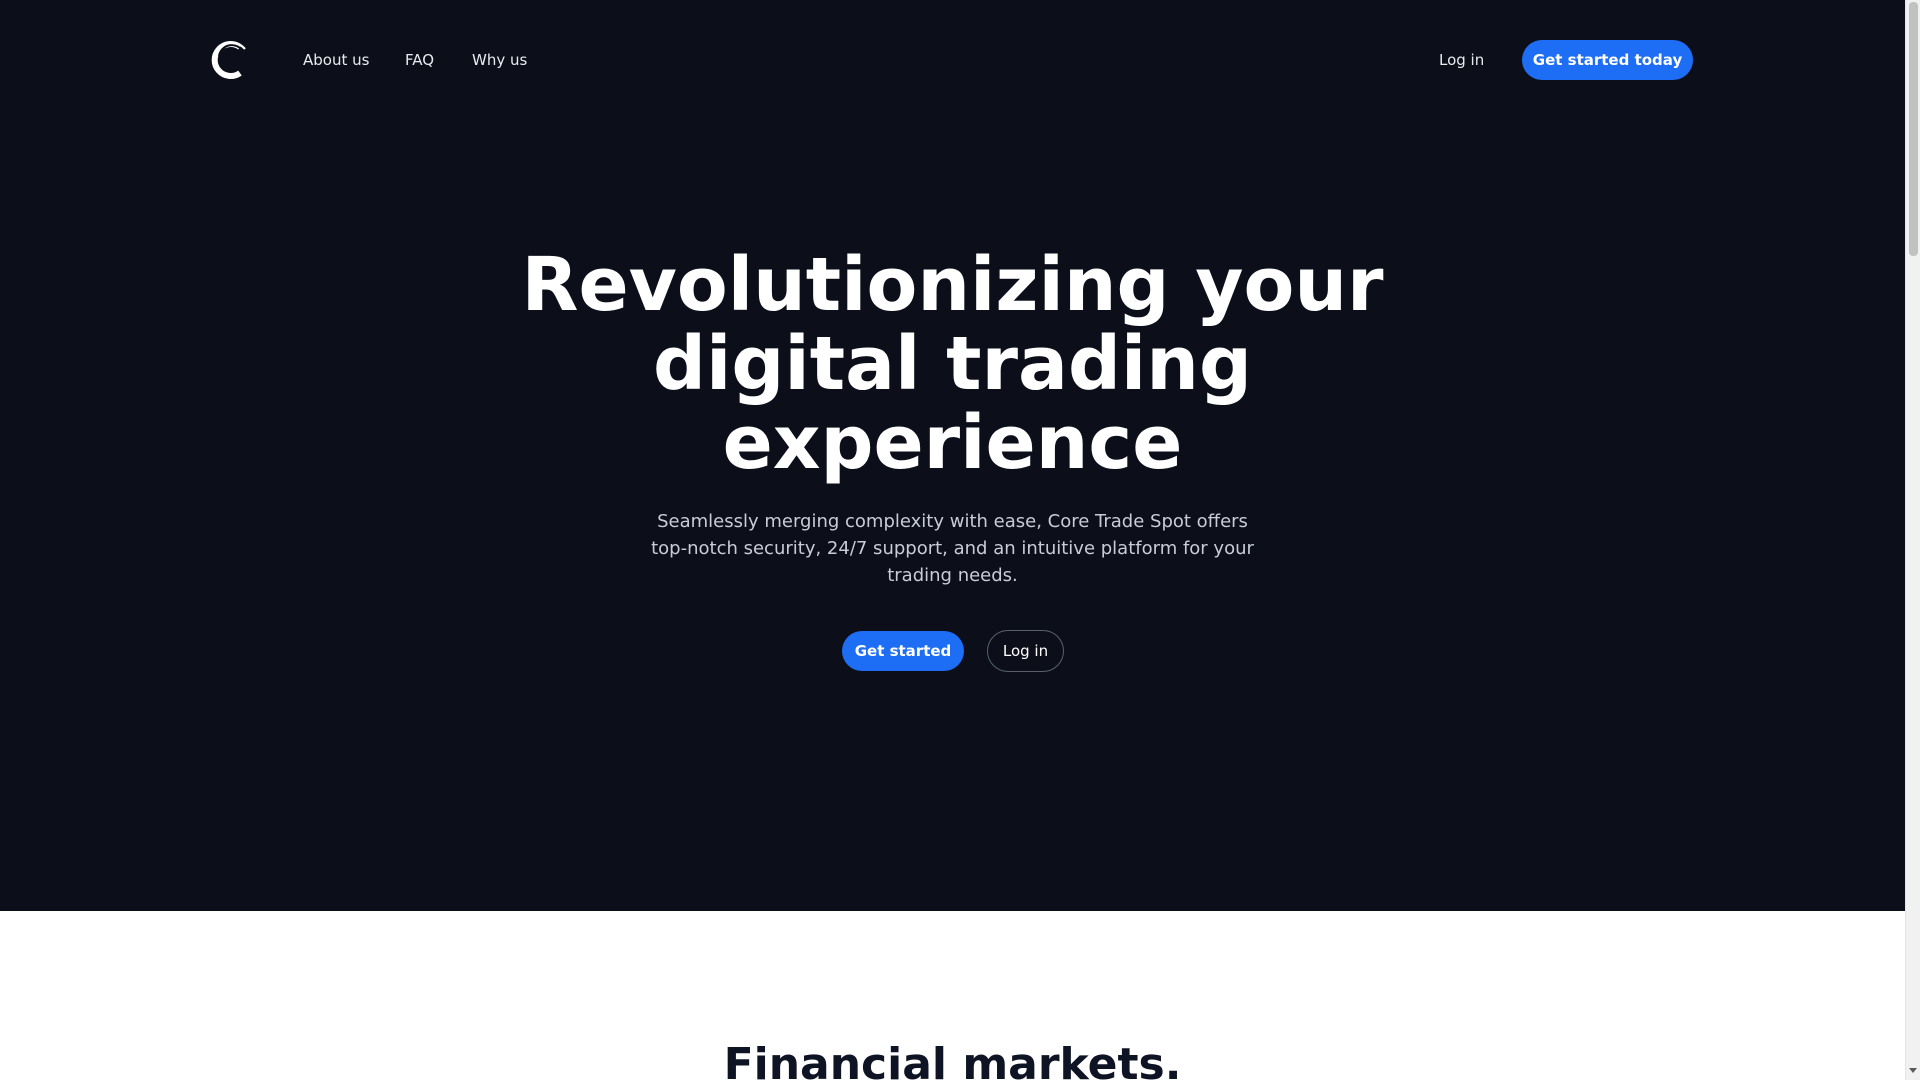 This screenshot has height=1080, width=1920. I want to click on scrollbar-thumb, so click(1913, 129).